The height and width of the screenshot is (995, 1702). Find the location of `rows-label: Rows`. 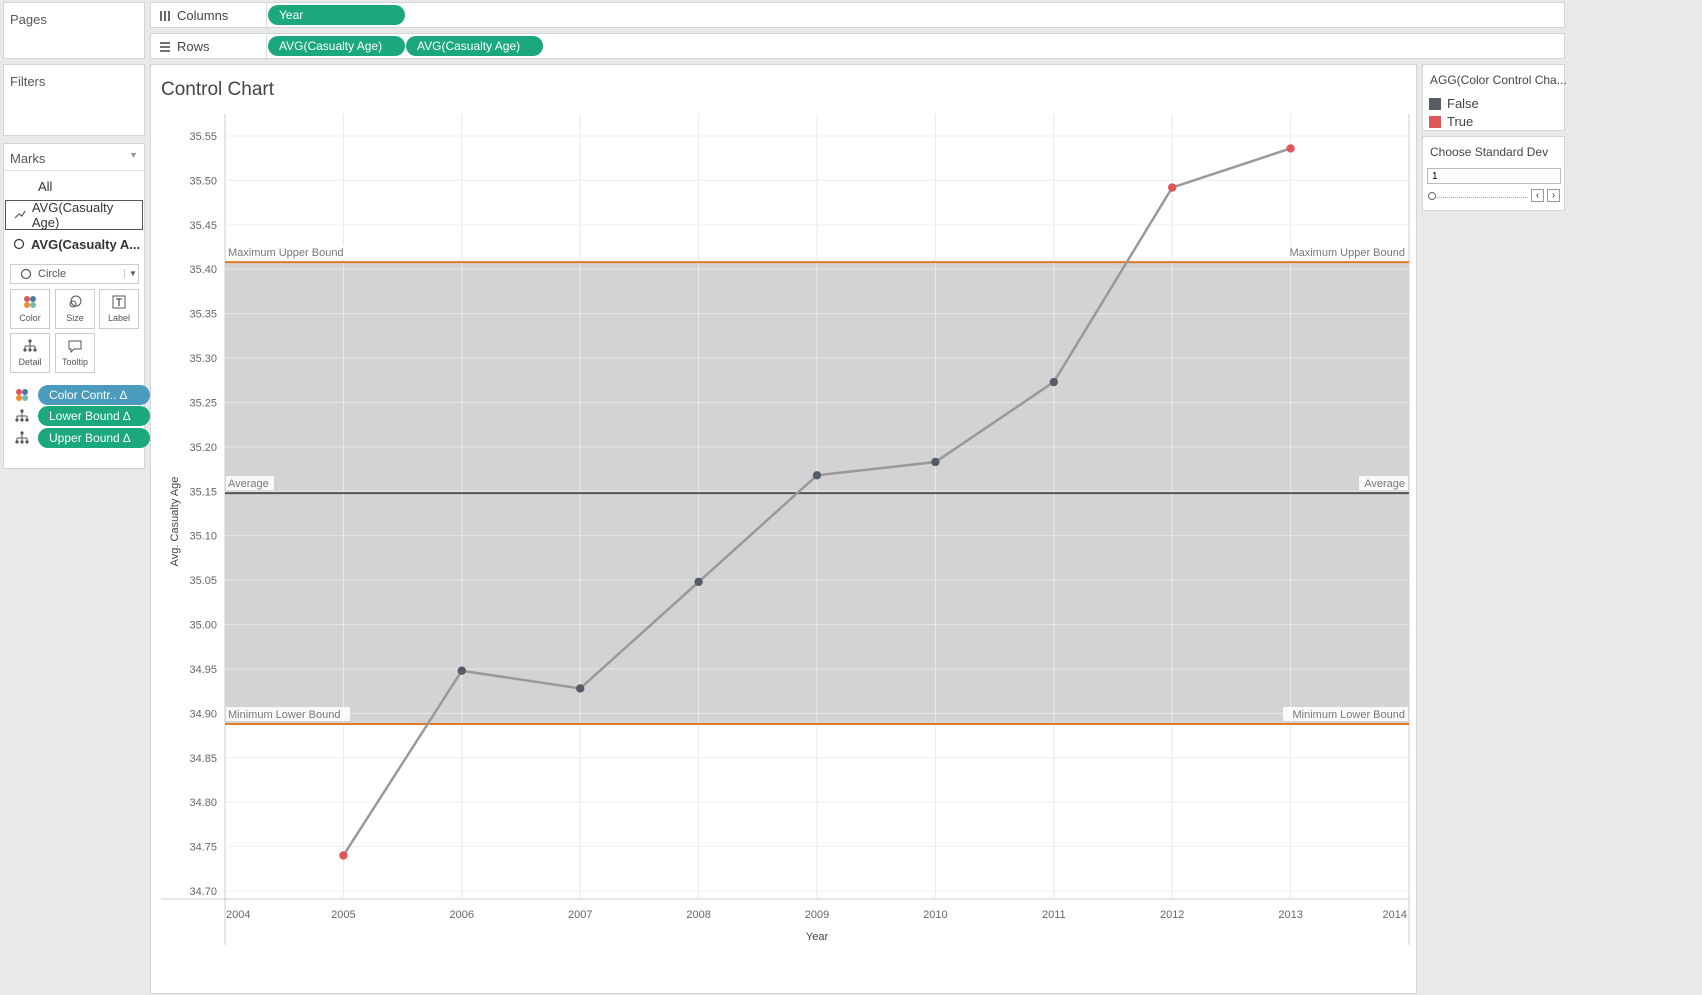

rows-label: Rows is located at coordinates (193, 46).